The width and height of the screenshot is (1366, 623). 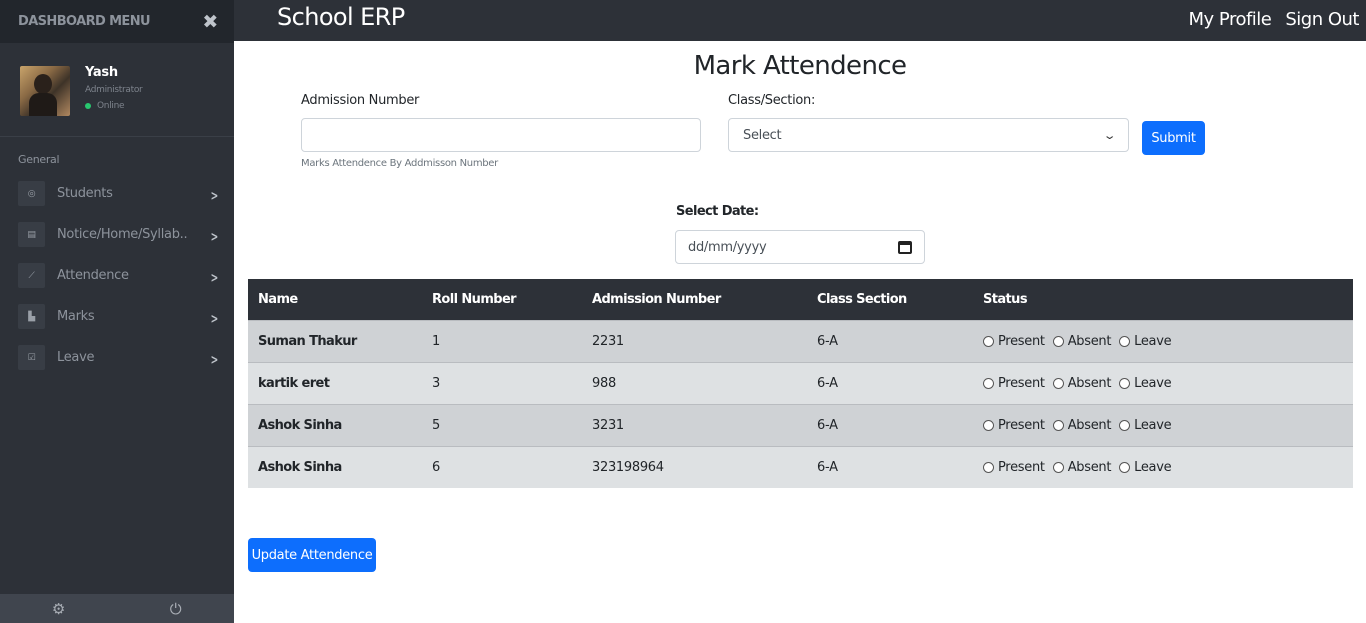 I want to click on sidebar-item-marks: ▙ Marks >, so click(x=117, y=316).